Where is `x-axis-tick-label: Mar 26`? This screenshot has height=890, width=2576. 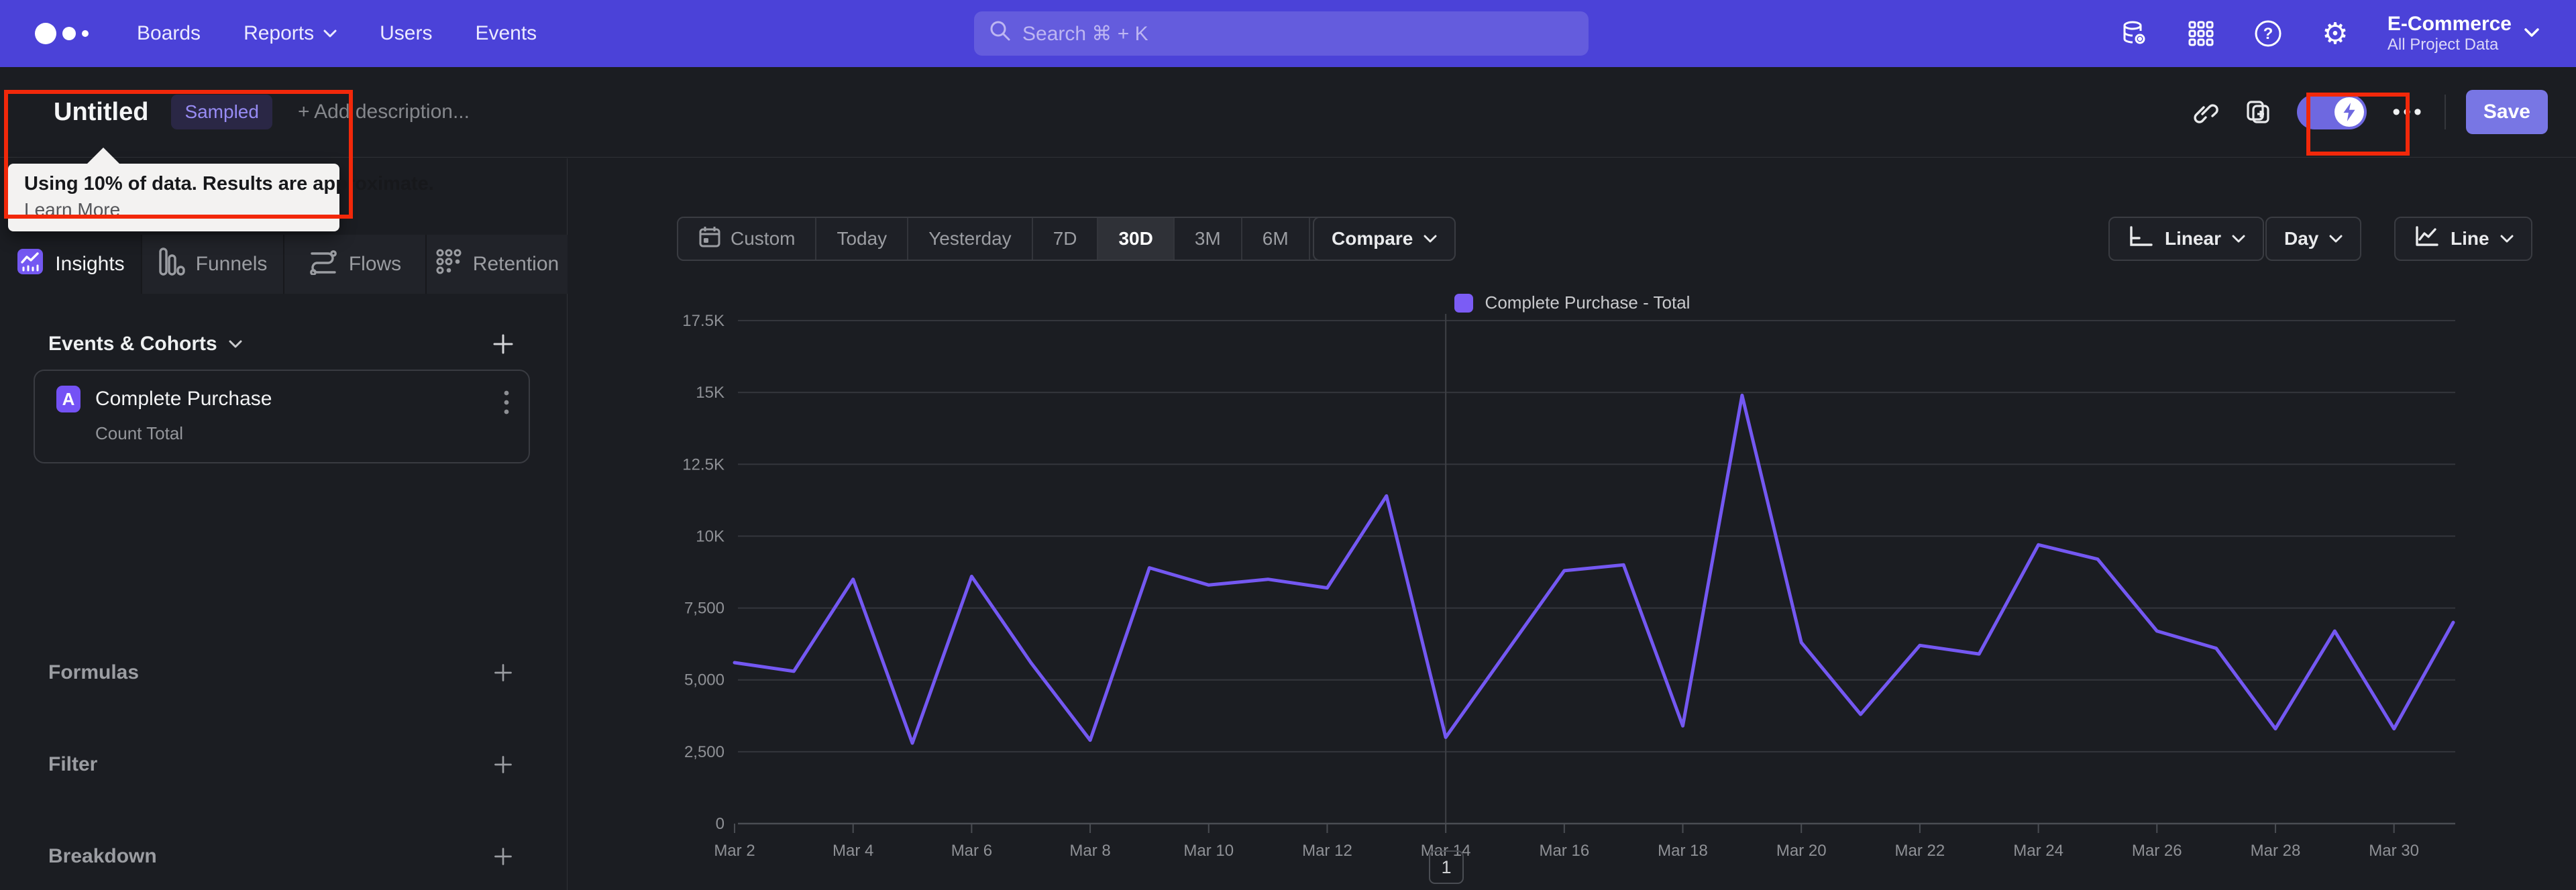 x-axis-tick-label: Mar 26 is located at coordinates (2157, 851).